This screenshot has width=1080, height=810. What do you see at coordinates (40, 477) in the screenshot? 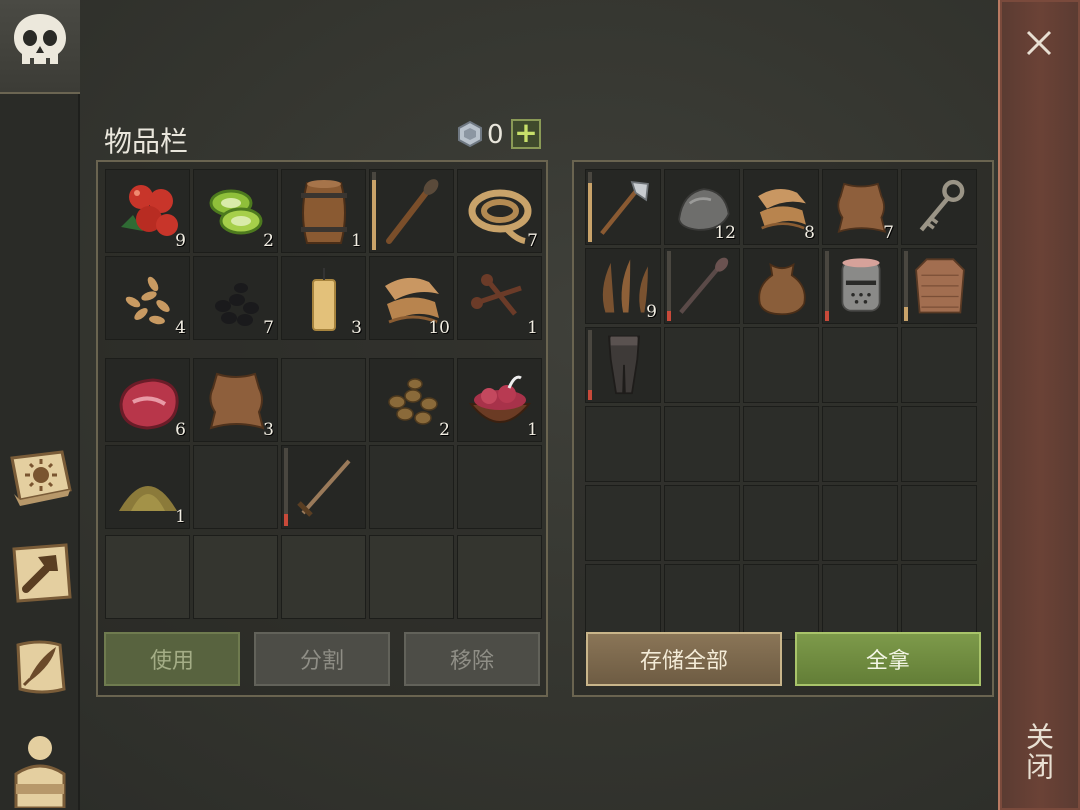
I see `quest-book-button` at bounding box center [40, 477].